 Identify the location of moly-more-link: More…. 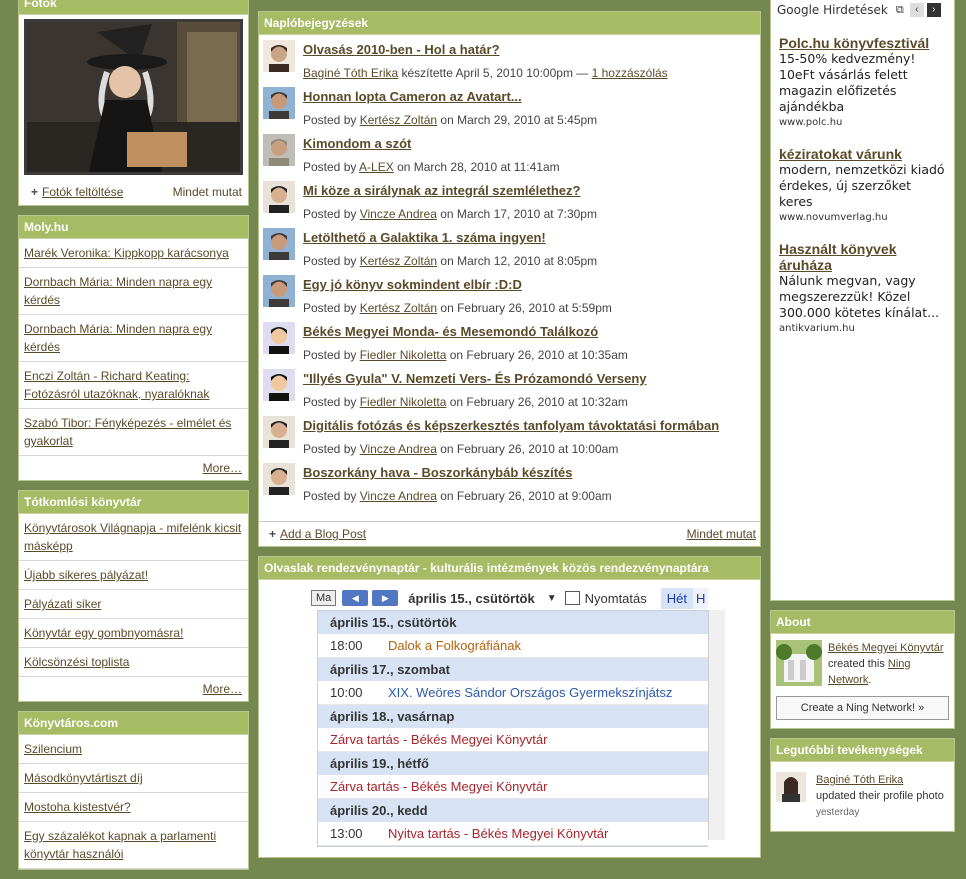
(222, 468).